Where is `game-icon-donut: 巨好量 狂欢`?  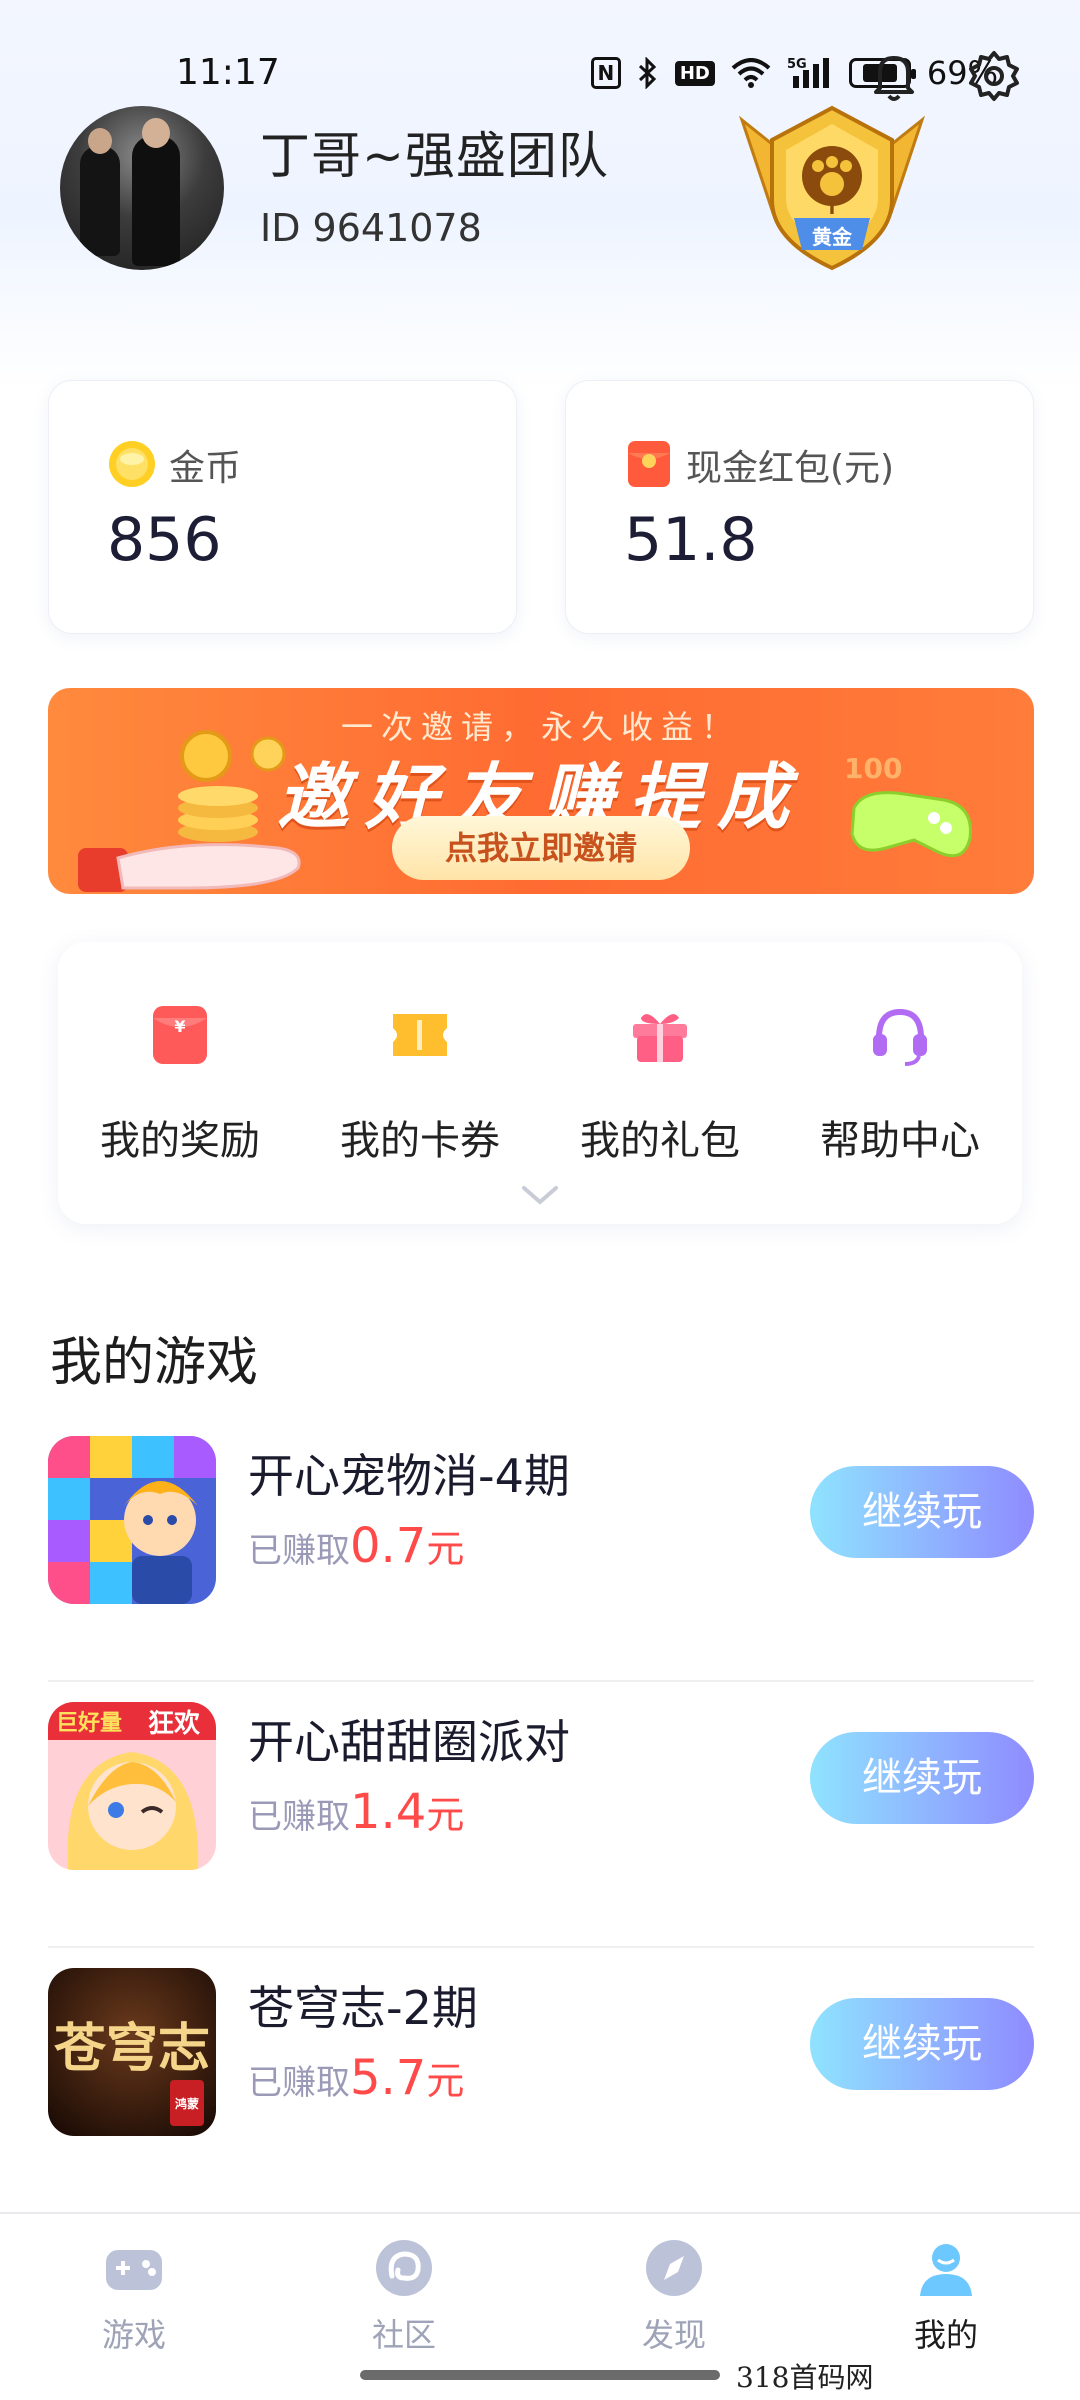
game-icon-donut: 巨好量 狂欢 is located at coordinates (132, 1786).